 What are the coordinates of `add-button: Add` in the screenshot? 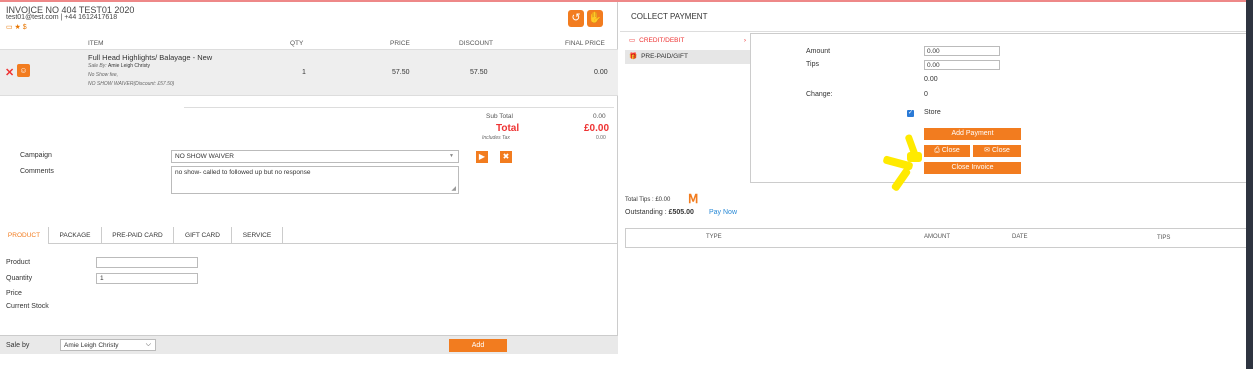 It's located at (478, 345).